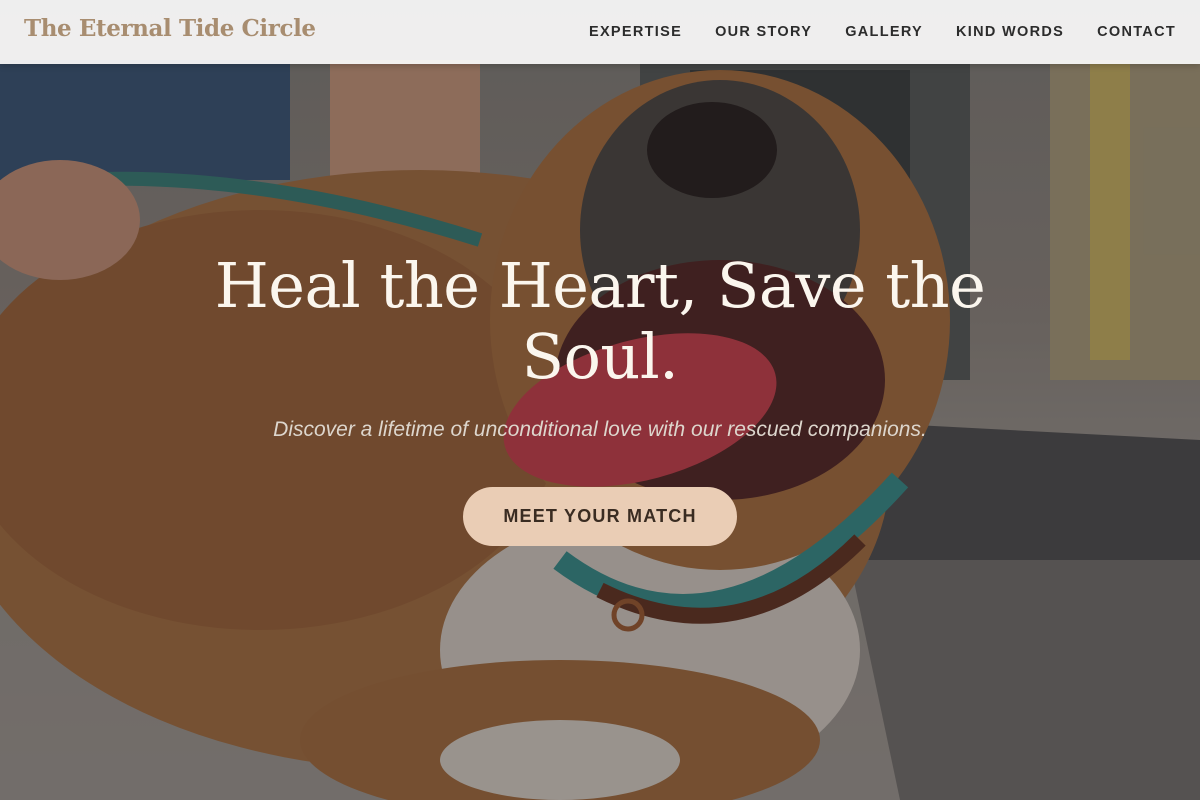  Describe the element at coordinates (600, 321) in the screenshot. I see `hero-title: Heal the Heart, Save the Soul.` at that location.